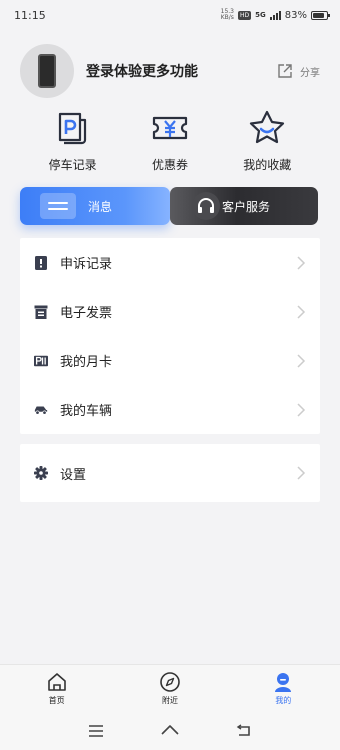 The image size is (340, 750). What do you see at coordinates (283, 700) in the screenshot?
I see `nav-label: 我的` at bounding box center [283, 700].